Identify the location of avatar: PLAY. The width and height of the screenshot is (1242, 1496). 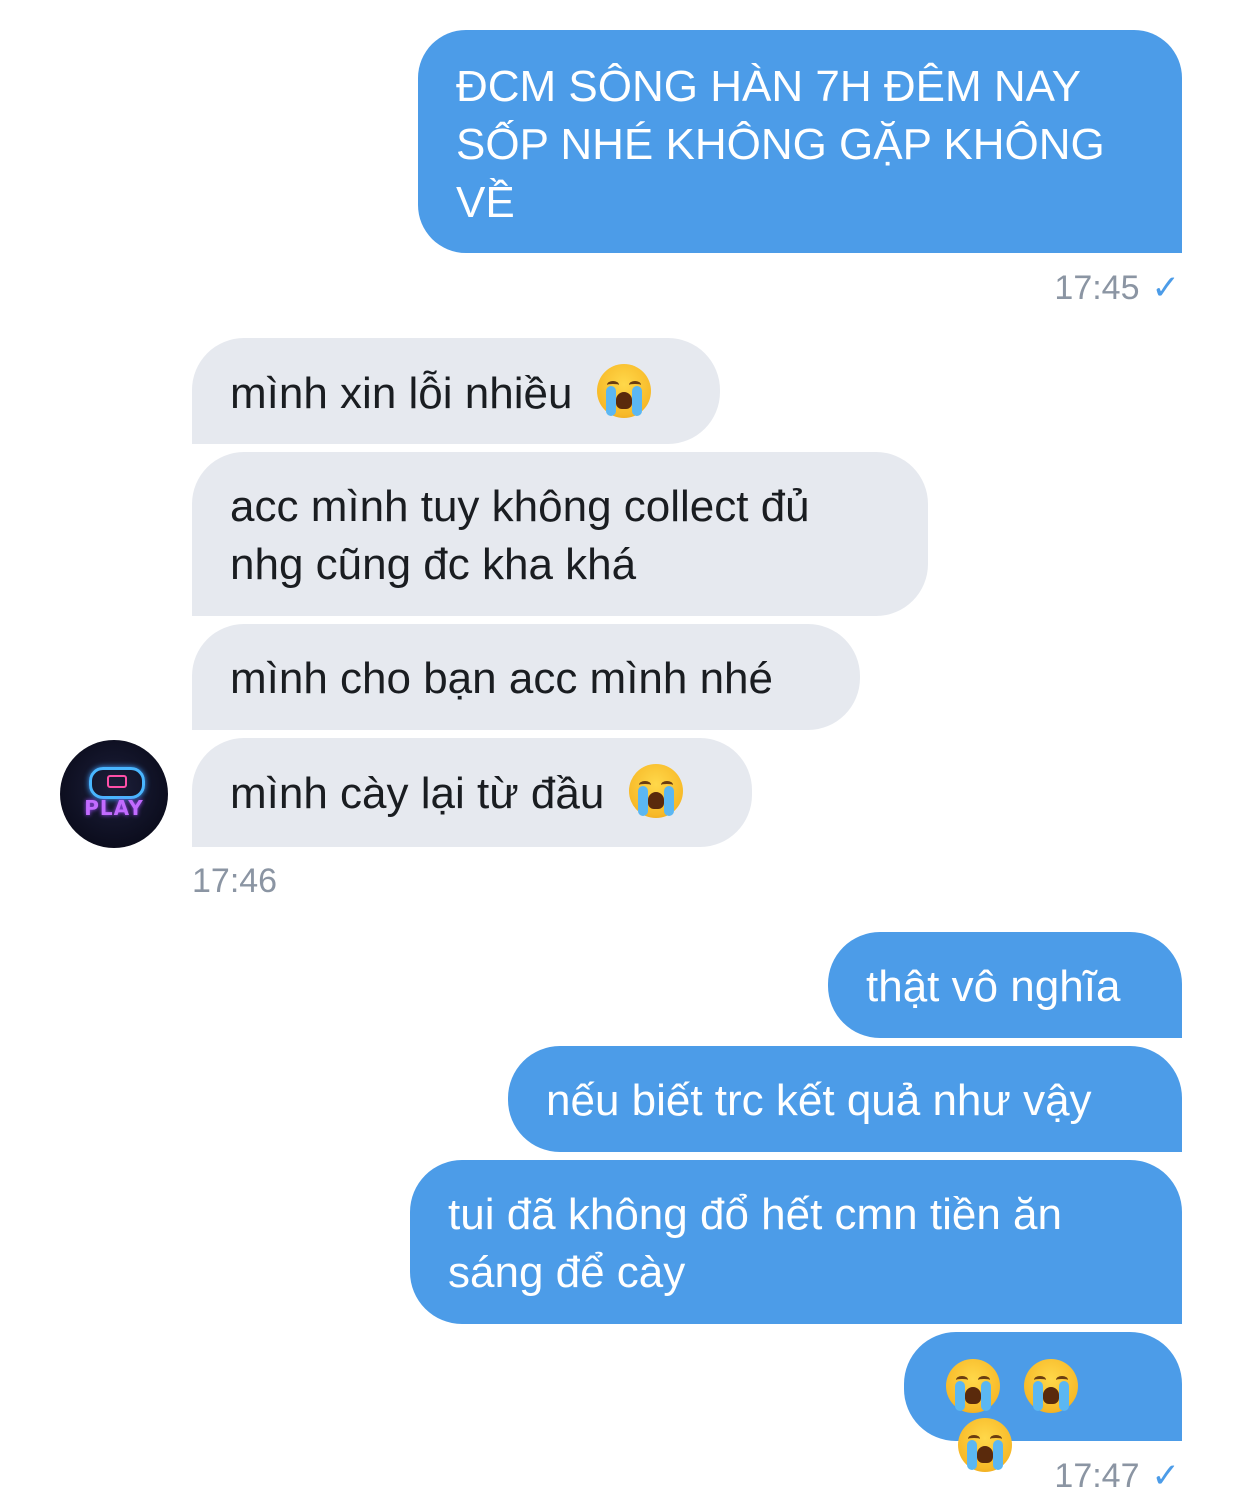
(114, 794).